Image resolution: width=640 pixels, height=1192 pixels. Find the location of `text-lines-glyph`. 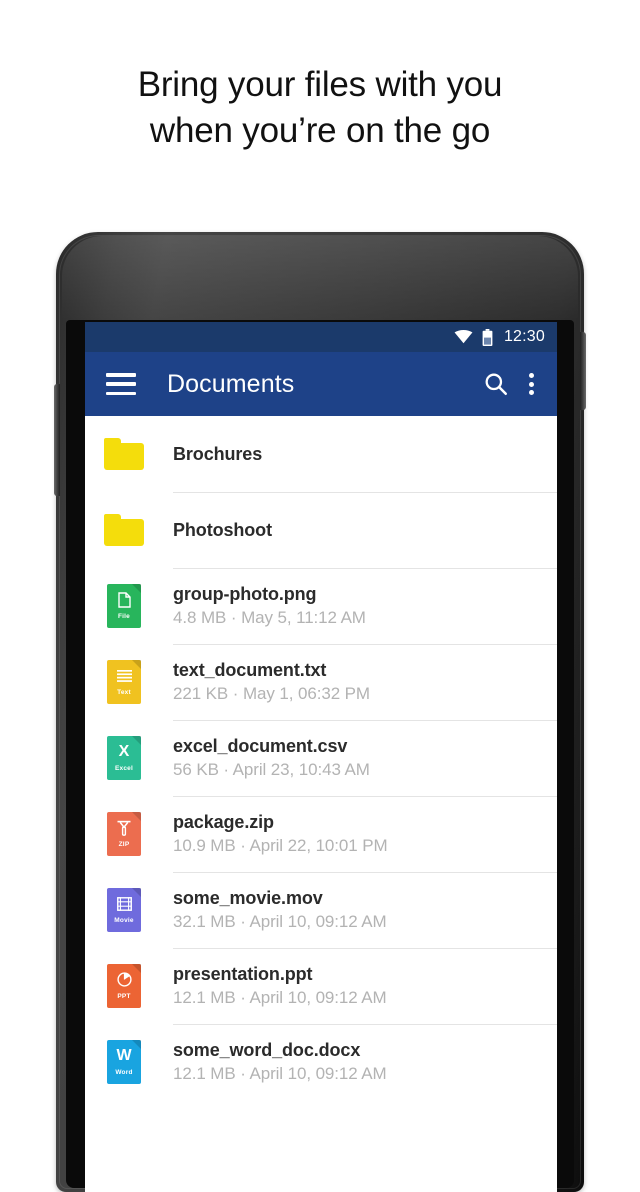

text-lines-glyph is located at coordinates (124, 676).